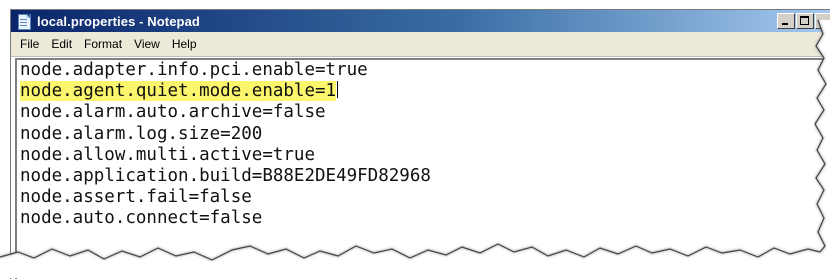 The image size is (830, 279). What do you see at coordinates (147, 44) in the screenshot?
I see `menu-view: View` at bounding box center [147, 44].